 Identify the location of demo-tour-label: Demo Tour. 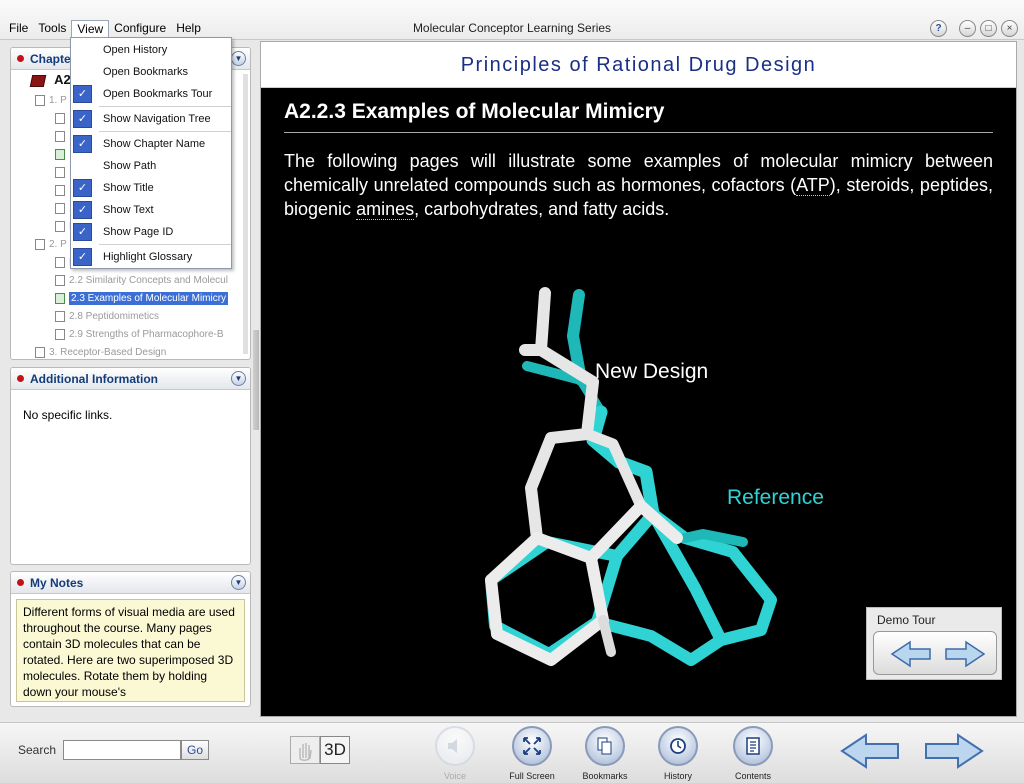
(906, 620).